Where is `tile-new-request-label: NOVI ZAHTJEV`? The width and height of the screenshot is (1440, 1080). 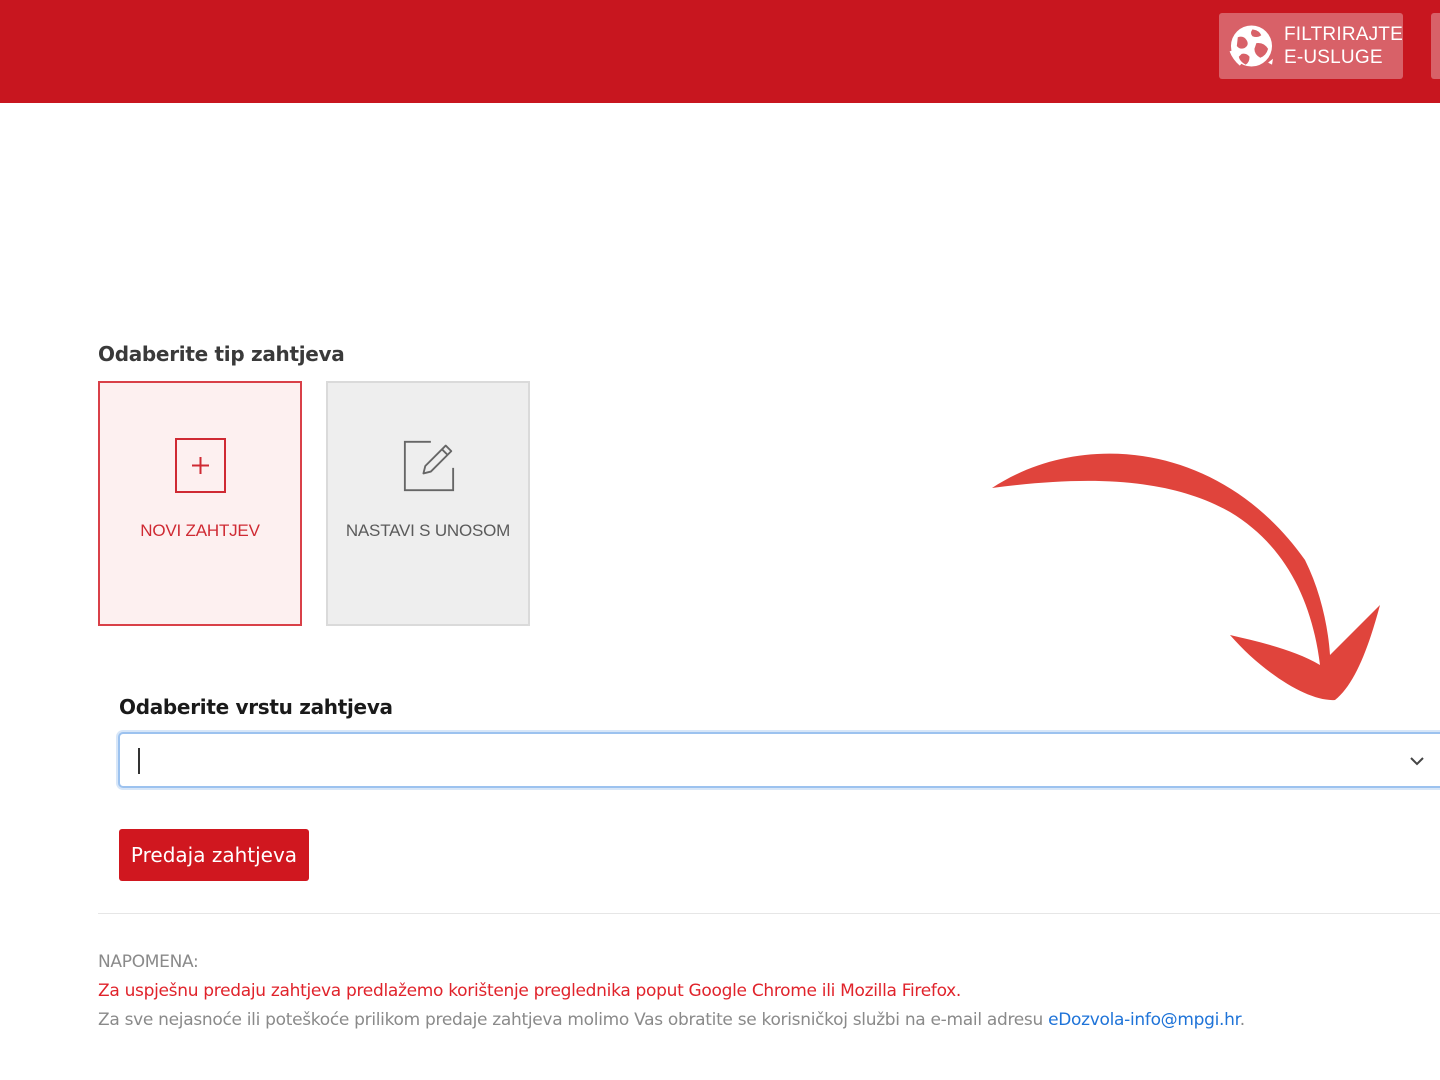
tile-new-request-label: NOVI ZAHTJEV is located at coordinates (200, 530).